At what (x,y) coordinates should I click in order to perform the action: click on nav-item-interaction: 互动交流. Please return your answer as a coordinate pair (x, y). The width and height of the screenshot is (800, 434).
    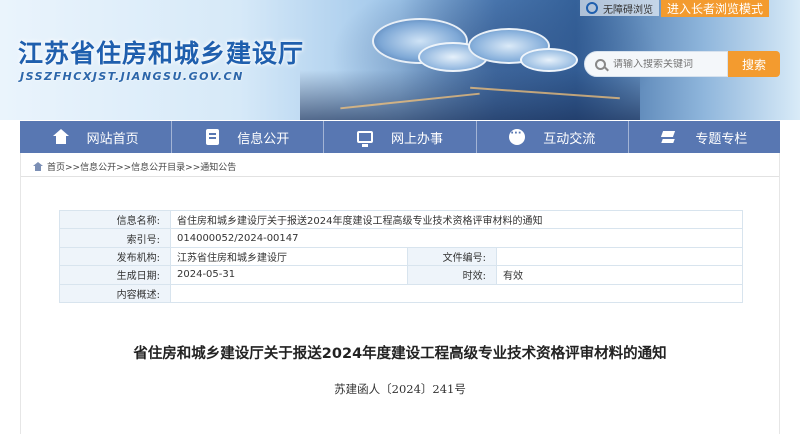
    Looking at the image, I should click on (553, 137).